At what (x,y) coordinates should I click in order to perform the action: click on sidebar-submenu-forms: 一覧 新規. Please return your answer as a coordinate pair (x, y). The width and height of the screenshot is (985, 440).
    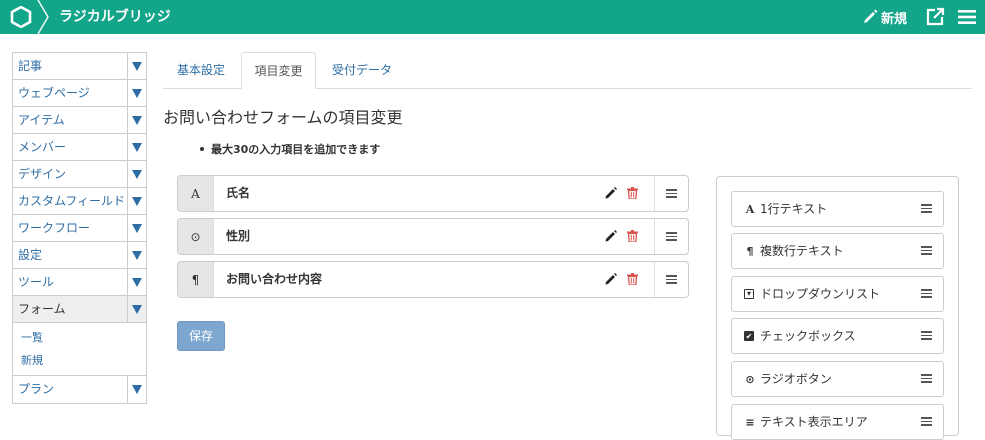
    Looking at the image, I should click on (79, 349).